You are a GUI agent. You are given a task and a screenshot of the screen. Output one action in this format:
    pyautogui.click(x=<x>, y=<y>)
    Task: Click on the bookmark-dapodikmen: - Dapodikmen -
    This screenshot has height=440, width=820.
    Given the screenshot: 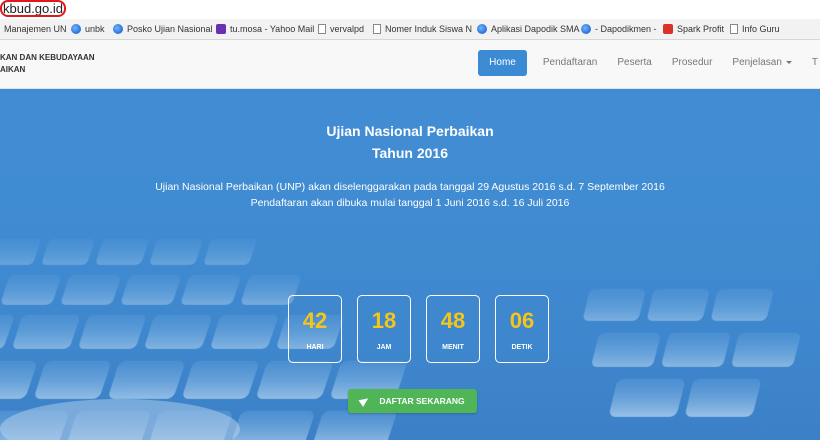 What is the action you would take?
    pyautogui.click(x=619, y=29)
    